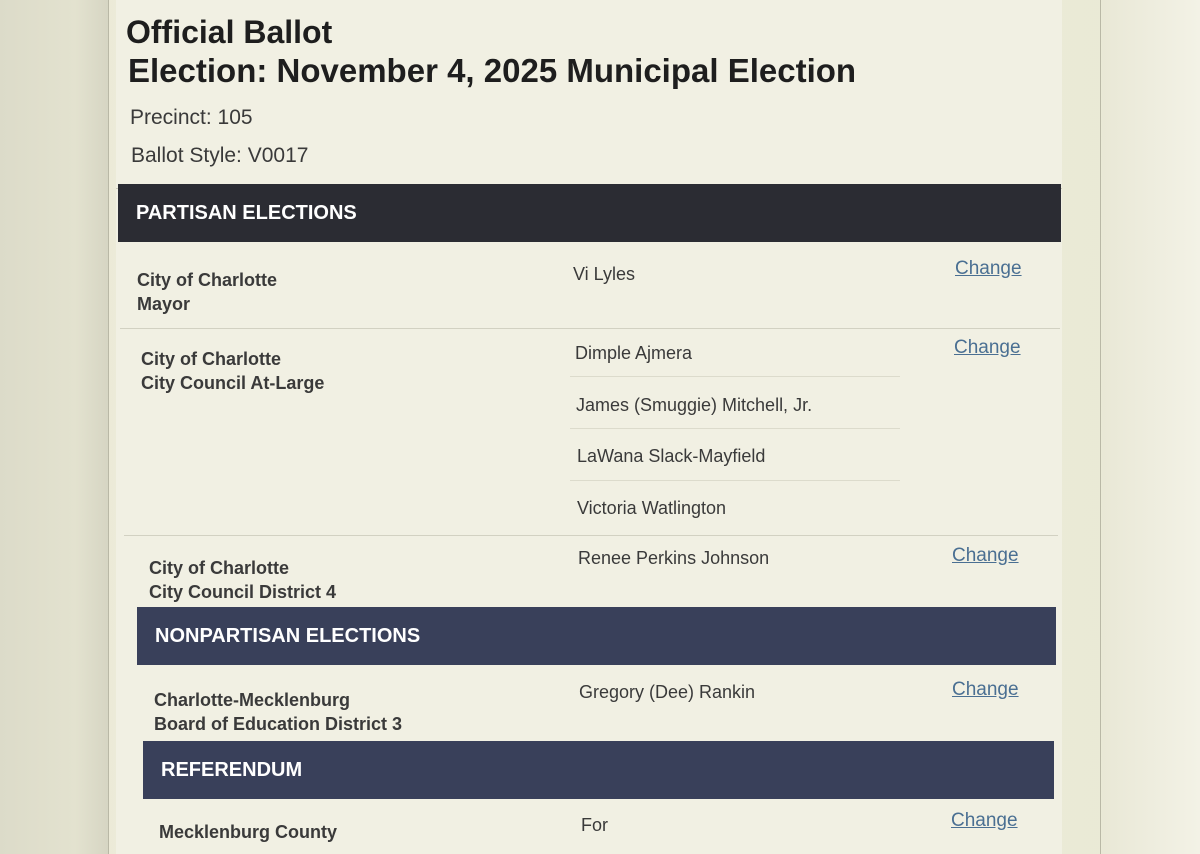 The height and width of the screenshot is (854, 1200). I want to click on choice-referendum: For, so click(594, 825).